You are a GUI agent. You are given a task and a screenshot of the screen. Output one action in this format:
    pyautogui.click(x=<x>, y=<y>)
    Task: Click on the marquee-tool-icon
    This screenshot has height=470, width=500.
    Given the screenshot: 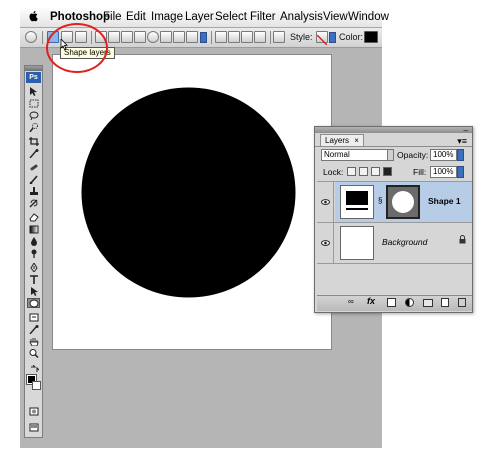 What is the action you would take?
    pyautogui.click(x=33, y=103)
    